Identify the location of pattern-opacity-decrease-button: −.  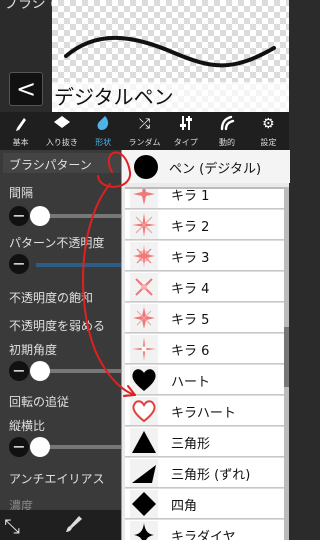
(19, 264).